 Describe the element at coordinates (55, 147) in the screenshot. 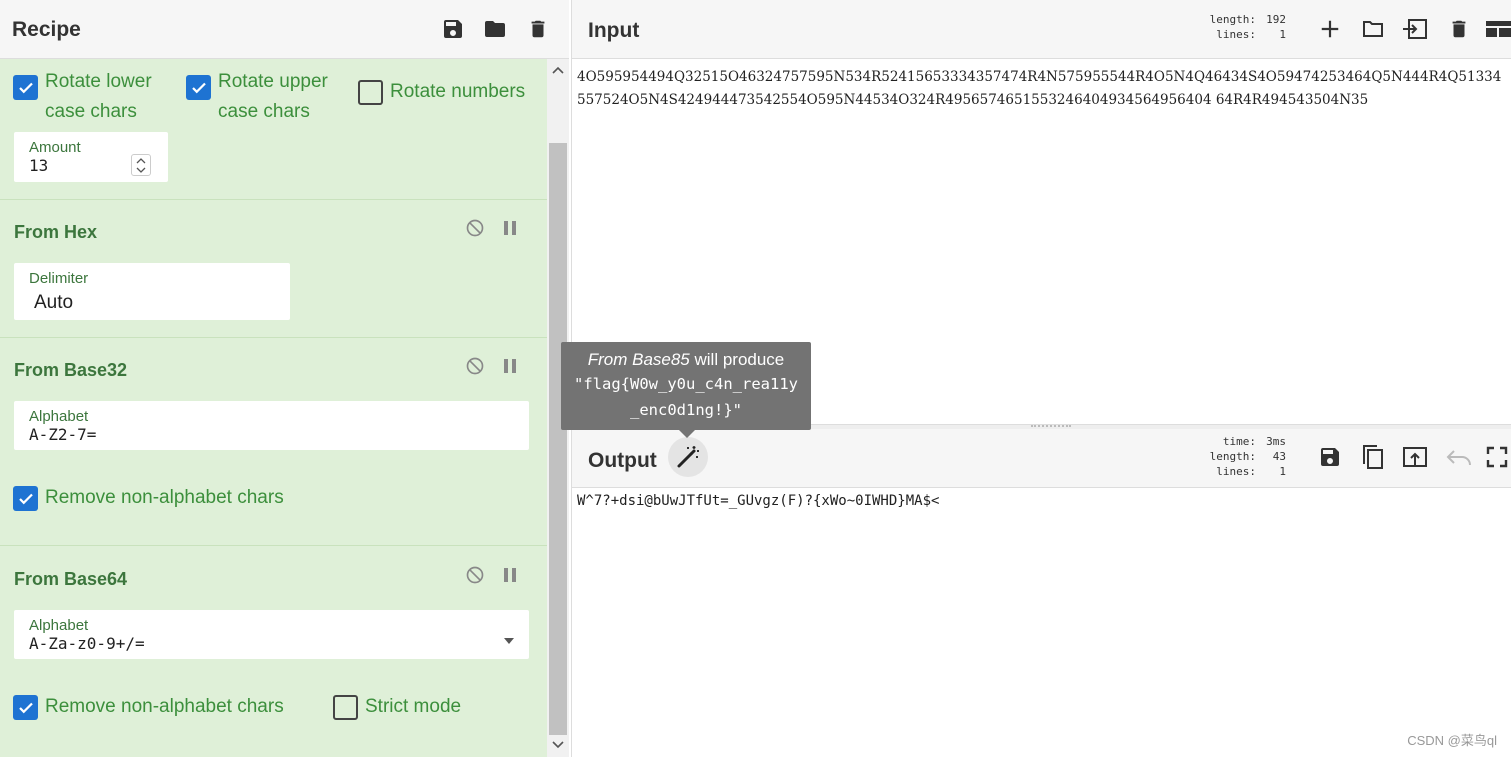

I see `amount-label: Amount` at that location.